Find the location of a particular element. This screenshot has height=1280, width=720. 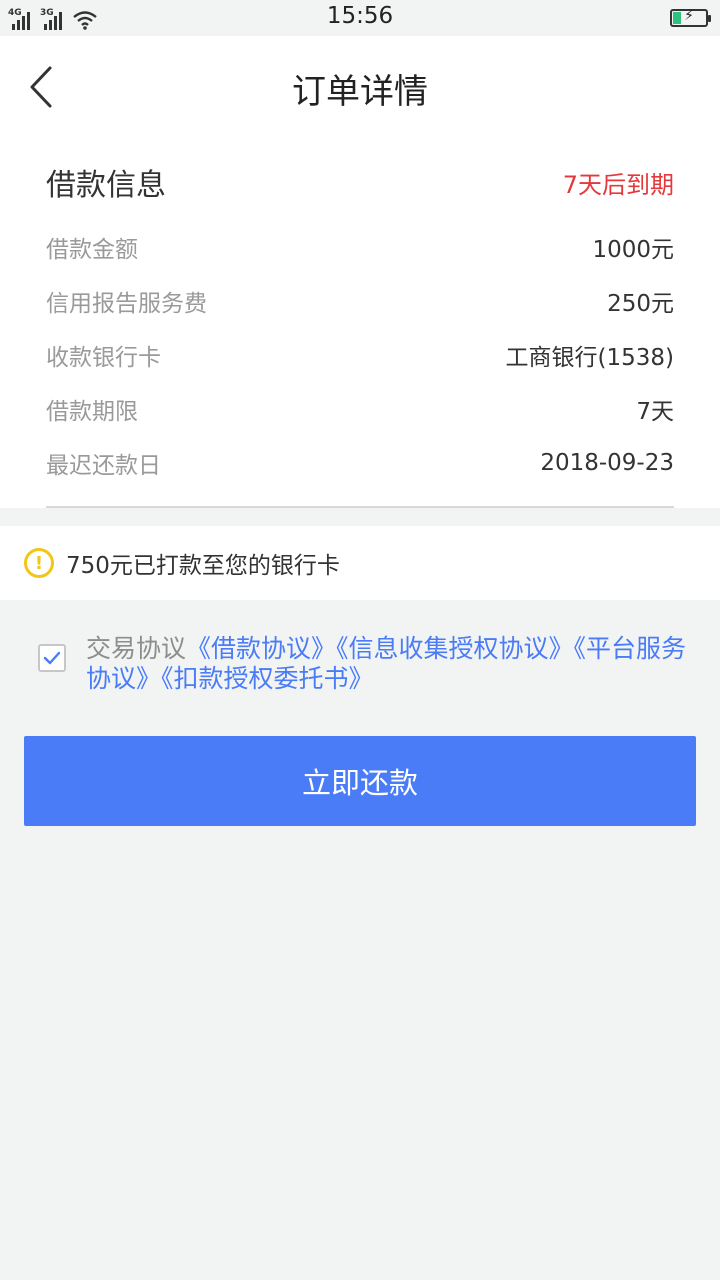

agreement-prefix: 交易协议 is located at coordinates (136, 648).